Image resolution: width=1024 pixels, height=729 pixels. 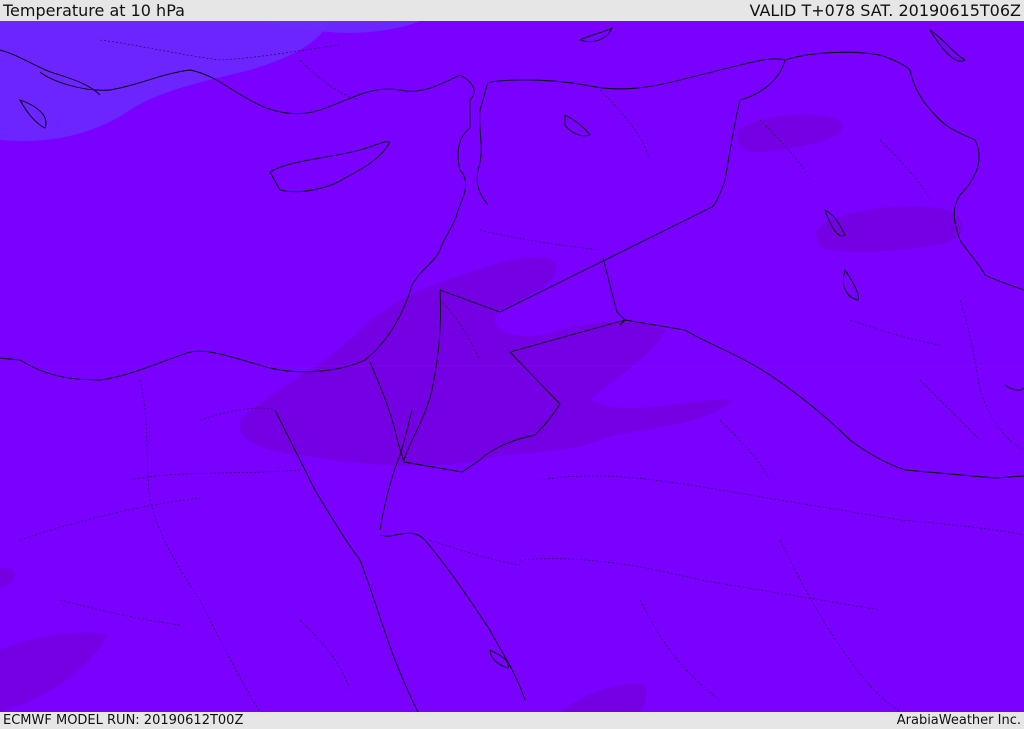 I want to click on model-run-label: ECMWF MODEL RUN: 20190612T00Z, so click(x=123, y=720).